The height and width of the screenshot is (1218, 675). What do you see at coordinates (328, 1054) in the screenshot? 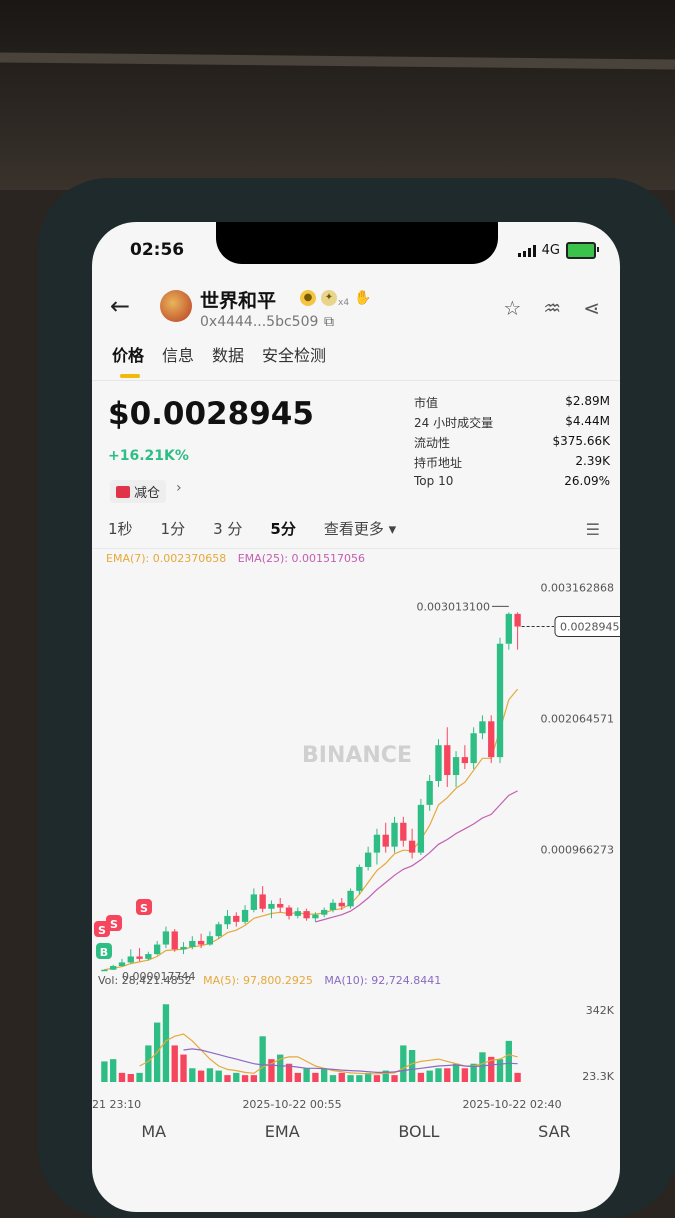
I see `volume-ma5-line` at bounding box center [328, 1054].